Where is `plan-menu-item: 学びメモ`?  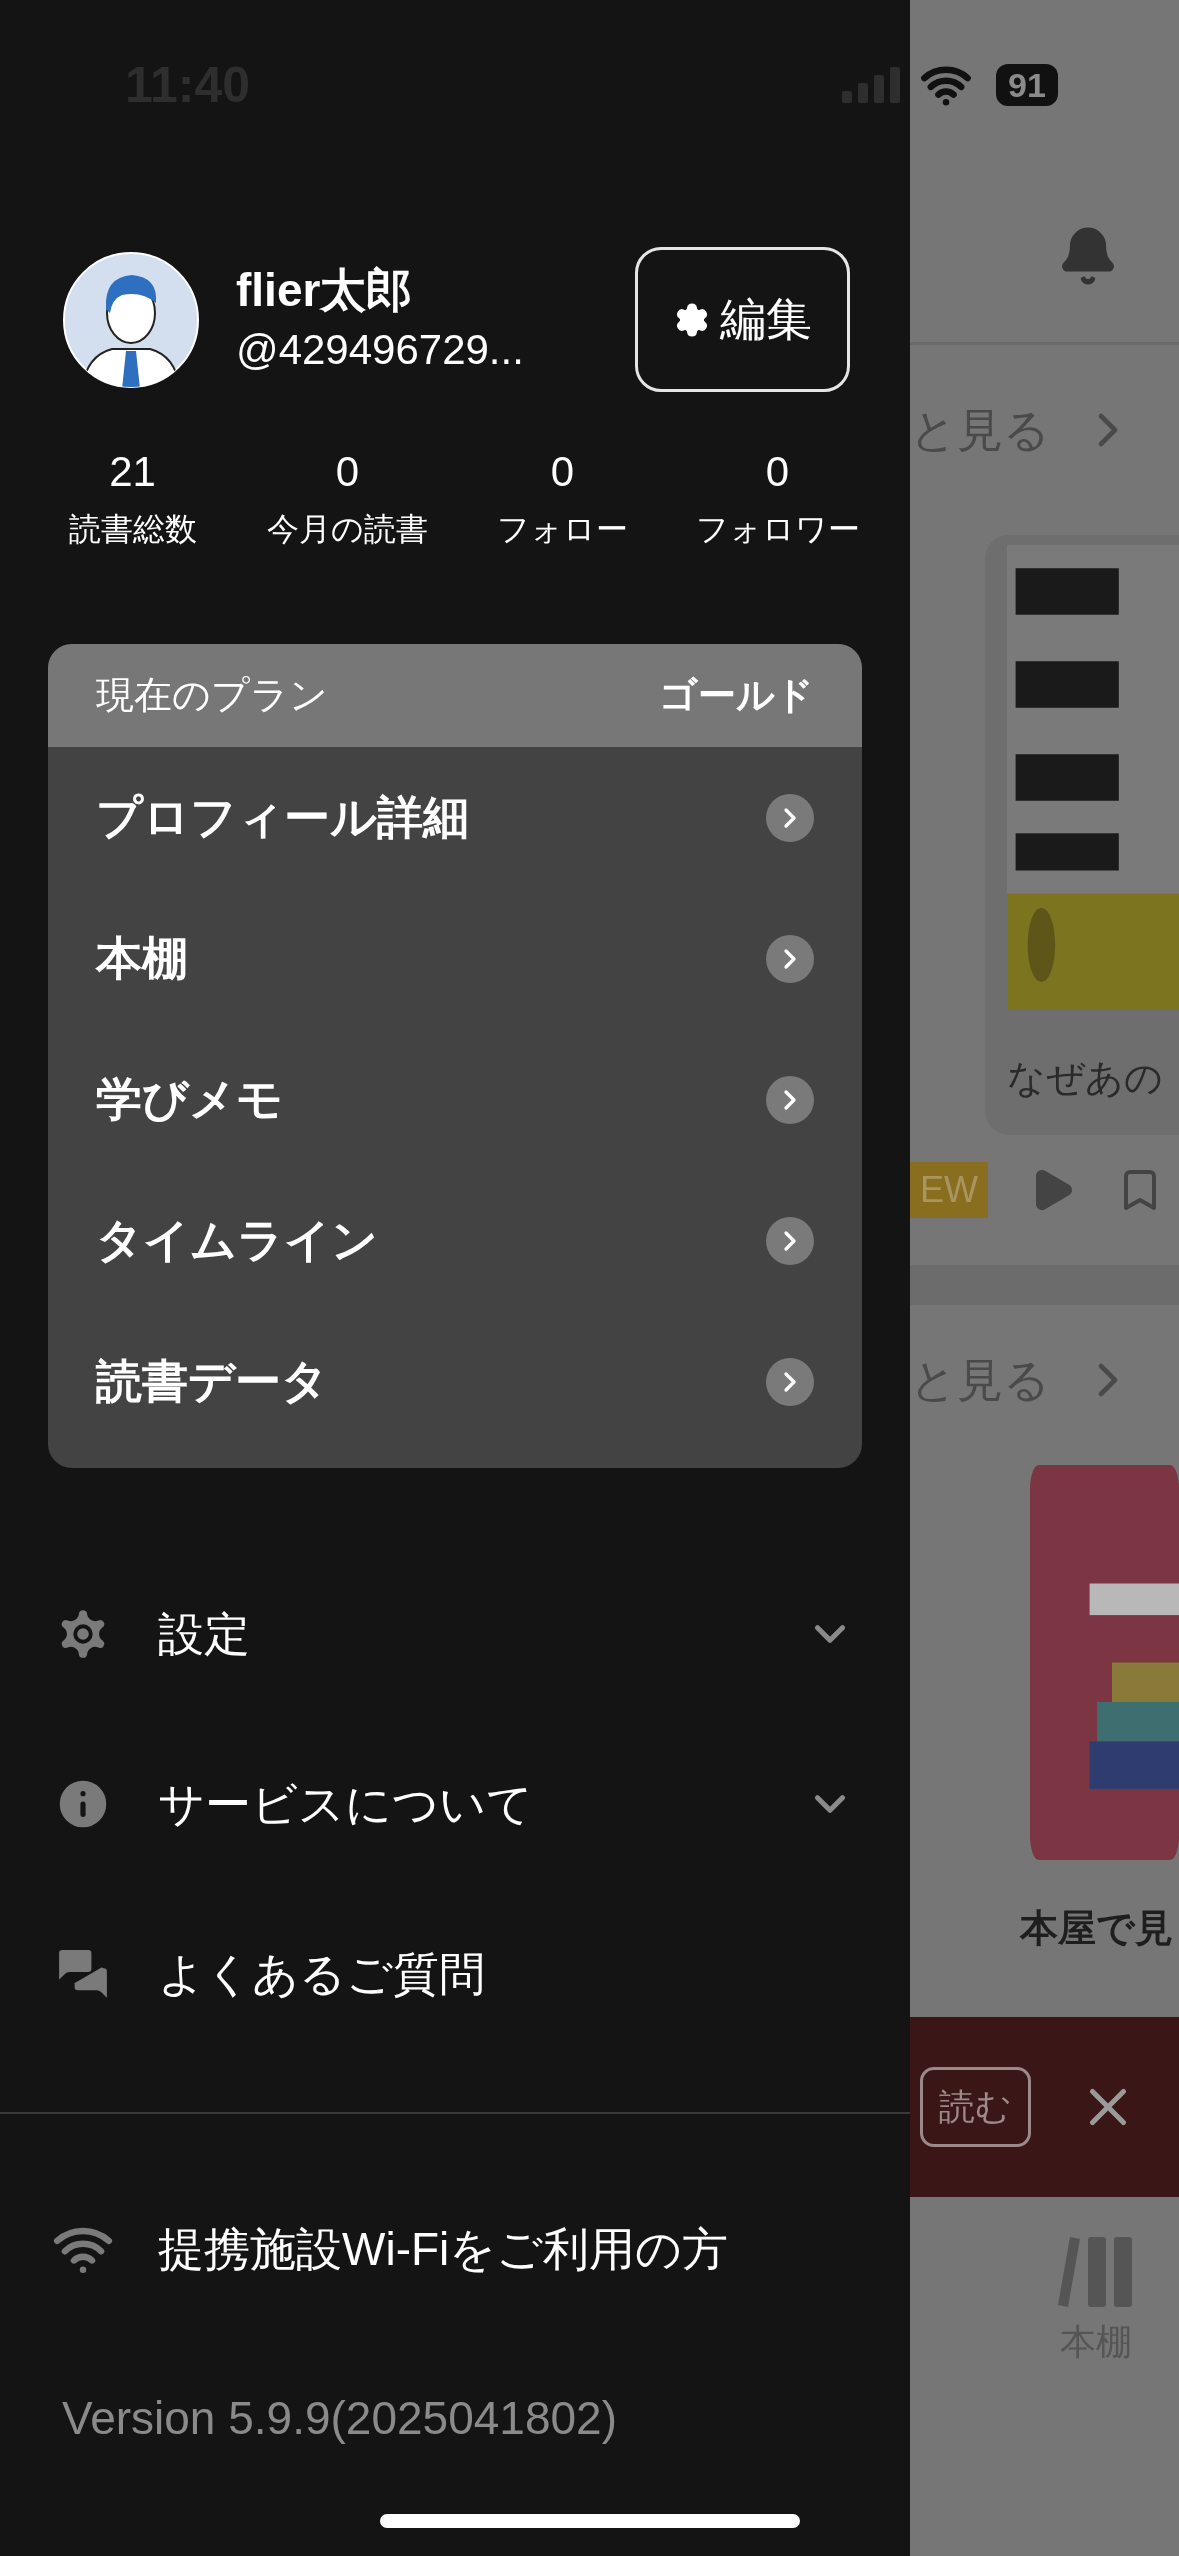 plan-menu-item: 学びメモ is located at coordinates (455, 1099).